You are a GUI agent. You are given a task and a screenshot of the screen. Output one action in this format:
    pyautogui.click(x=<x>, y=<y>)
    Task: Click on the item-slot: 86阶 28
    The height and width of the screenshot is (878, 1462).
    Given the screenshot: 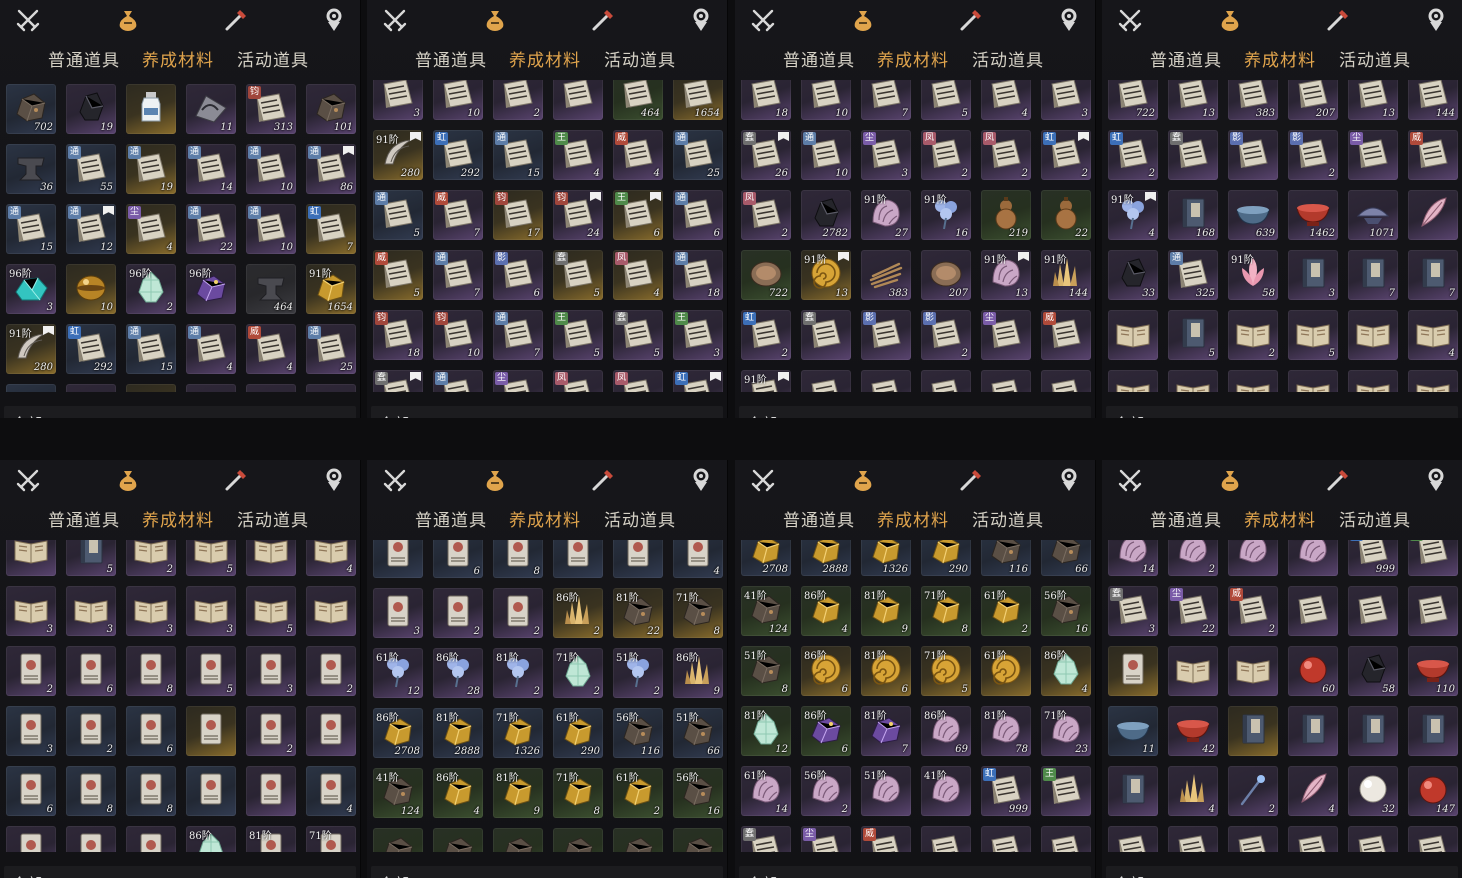 What is the action you would take?
    pyautogui.click(x=458, y=673)
    